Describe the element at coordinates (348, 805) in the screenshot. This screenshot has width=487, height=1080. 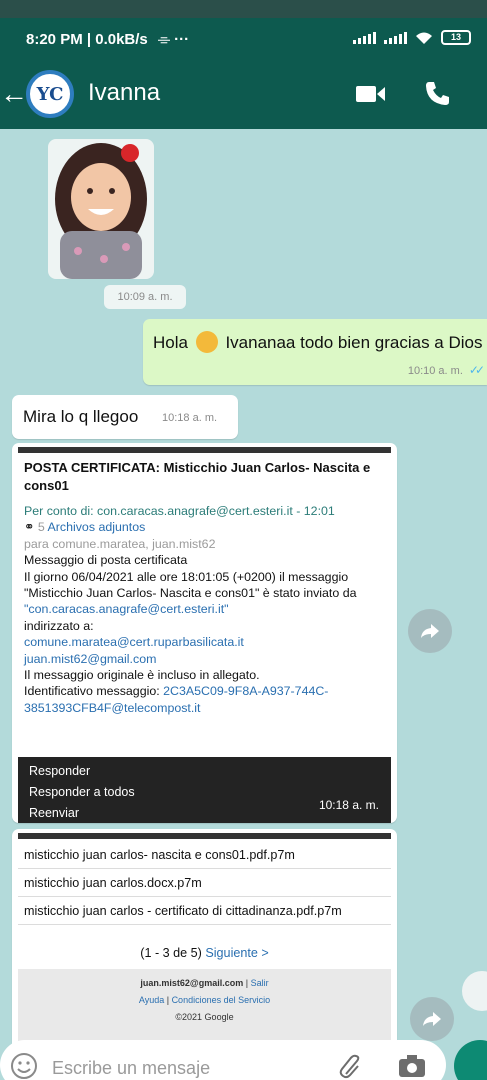
I see `email-timestamp: 10:18 a. m.` at that location.